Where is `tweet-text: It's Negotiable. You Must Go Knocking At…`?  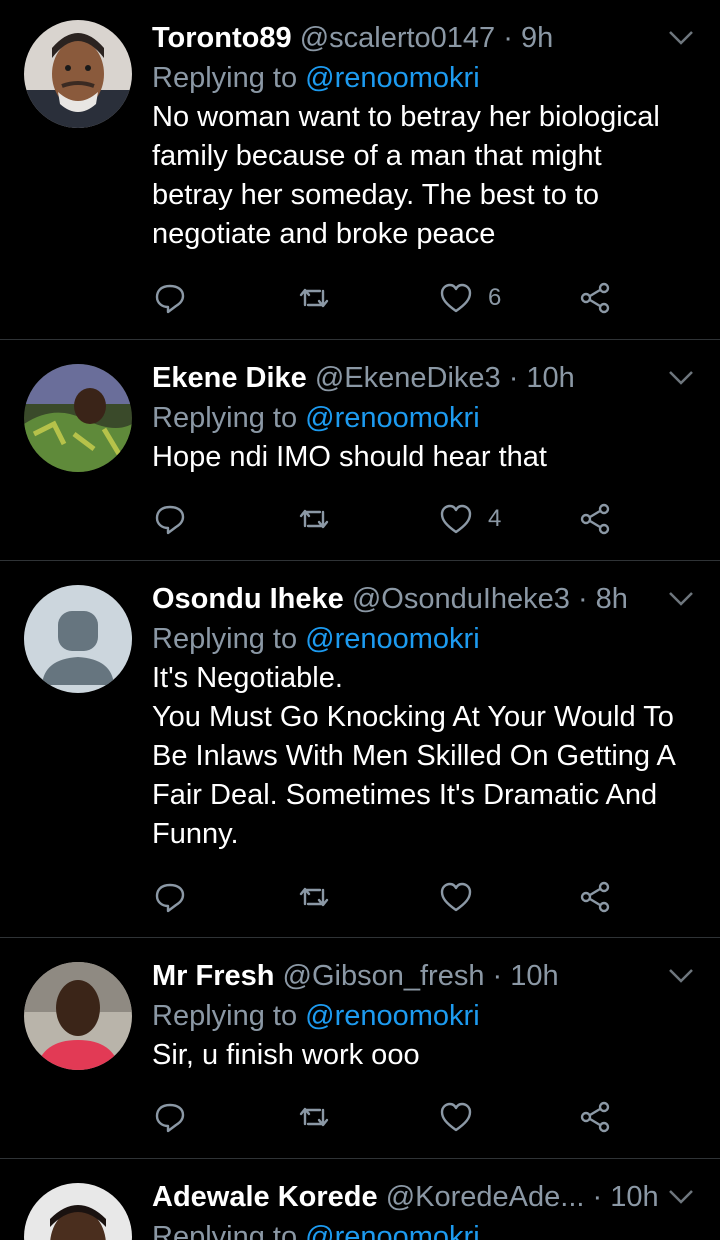 tweet-text: It's Negotiable. You Must Go Knocking At… is located at coordinates (414, 756).